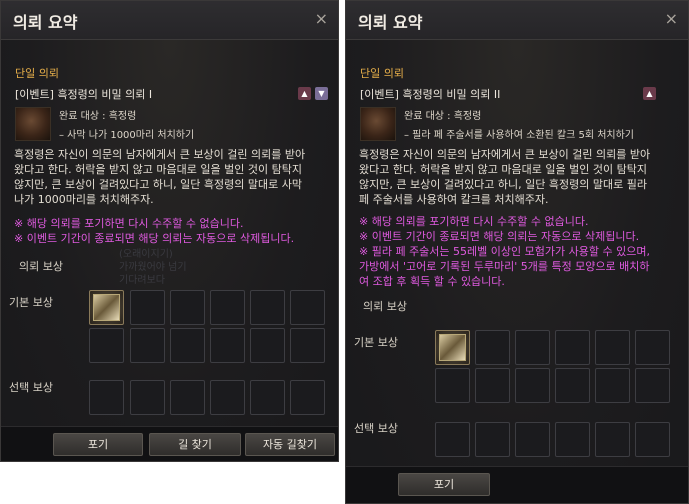 This screenshot has height=504, width=689. Describe the element at coordinates (517, 484) in the screenshot. I see `button-bar: 포기` at that location.